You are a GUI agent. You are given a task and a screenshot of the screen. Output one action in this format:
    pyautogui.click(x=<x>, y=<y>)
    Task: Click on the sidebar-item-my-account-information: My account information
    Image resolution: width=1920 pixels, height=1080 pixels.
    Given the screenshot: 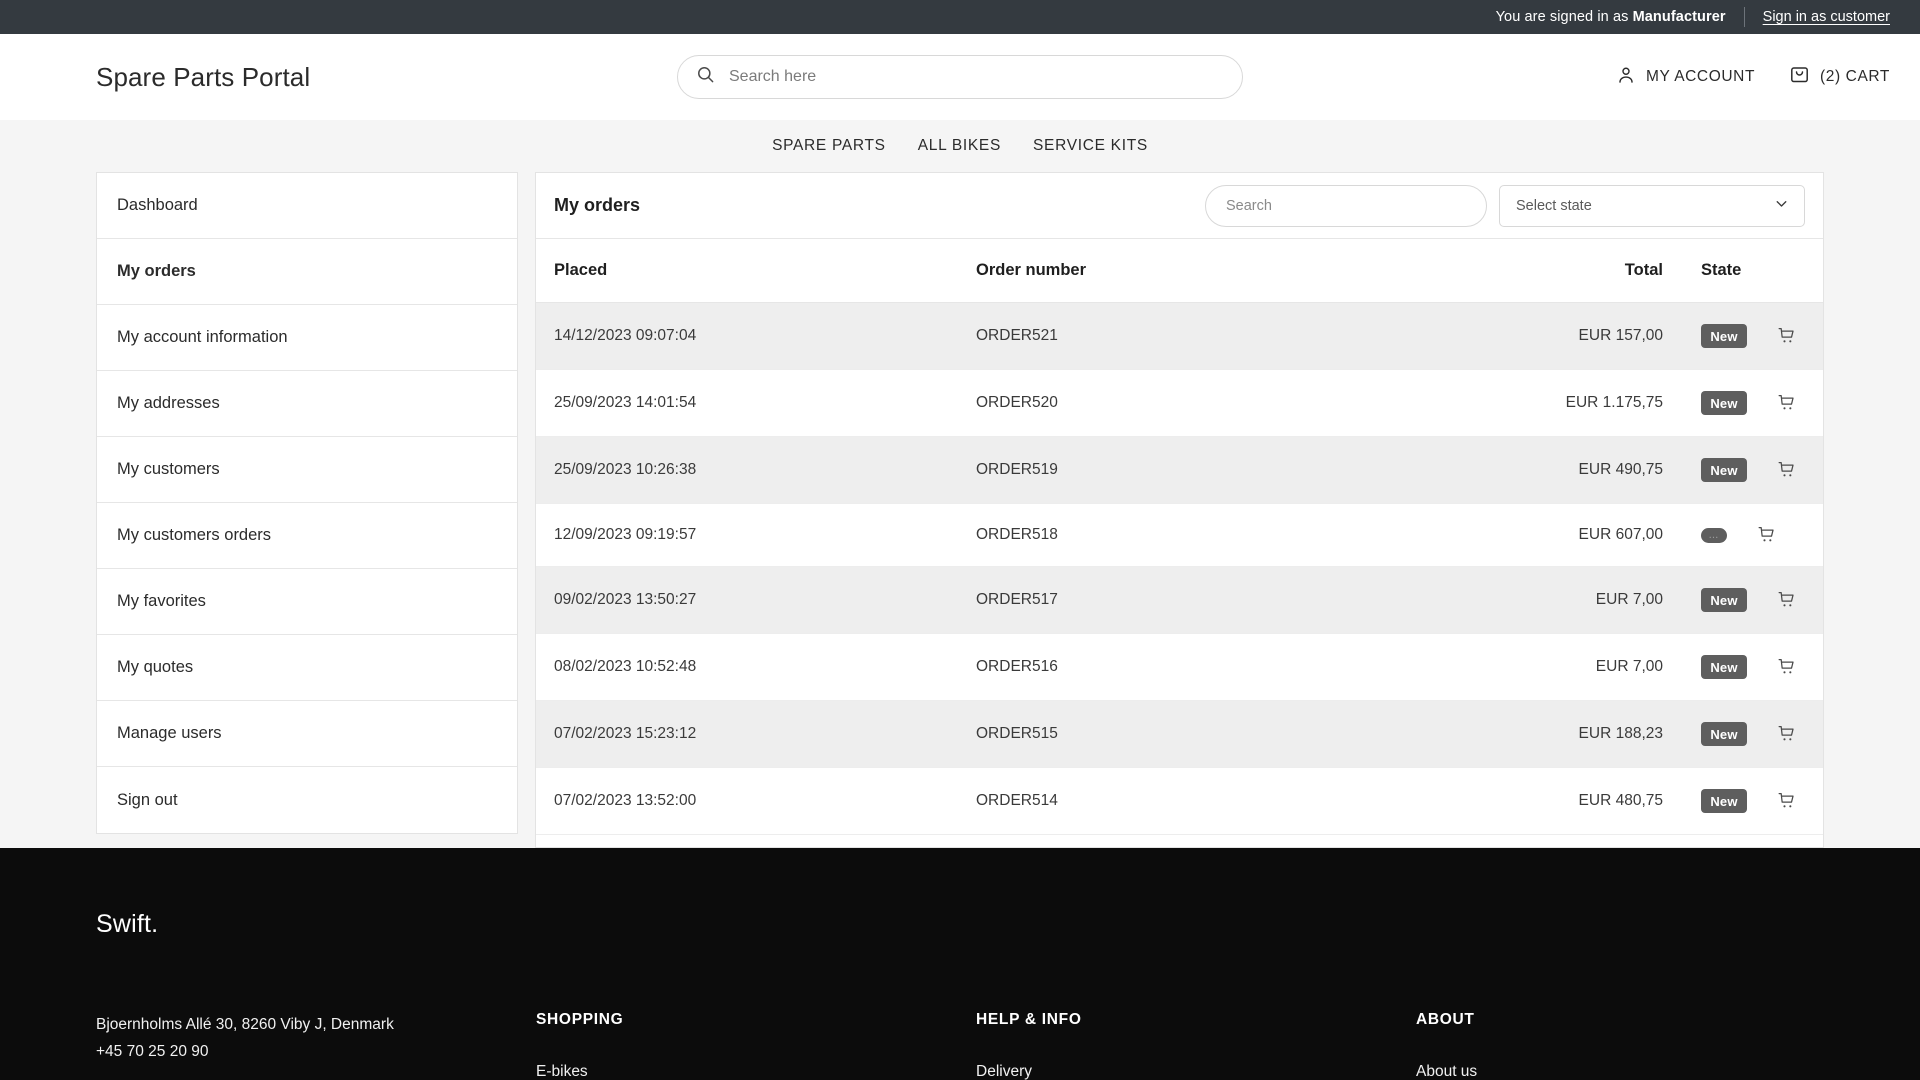 What is the action you would take?
    pyautogui.click(x=307, y=338)
    